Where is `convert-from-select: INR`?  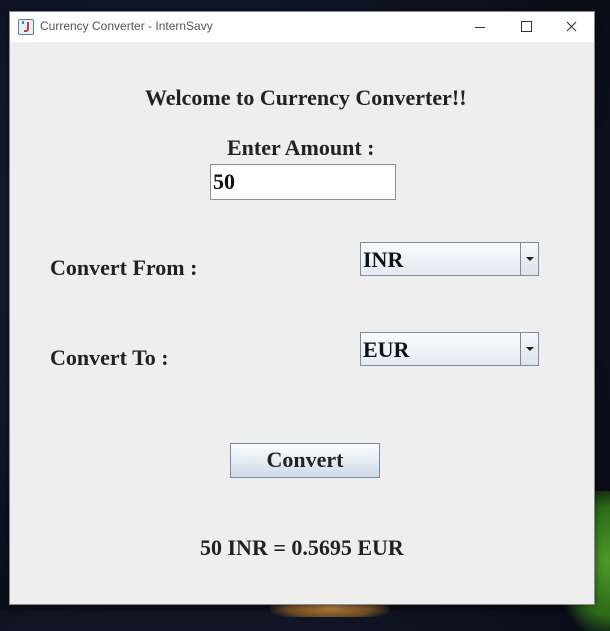 convert-from-select: INR is located at coordinates (449, 259).